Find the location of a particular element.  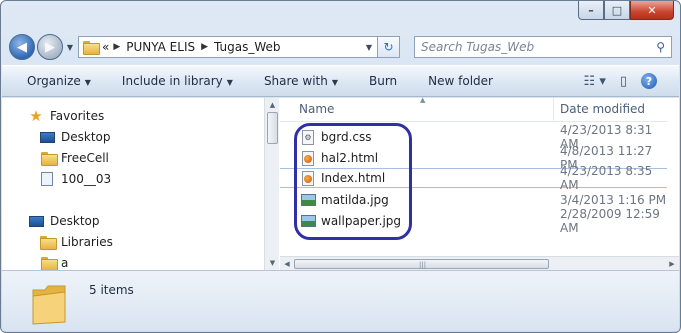

preview-pane-icon: ▯ is located at coordinates (623, 81).